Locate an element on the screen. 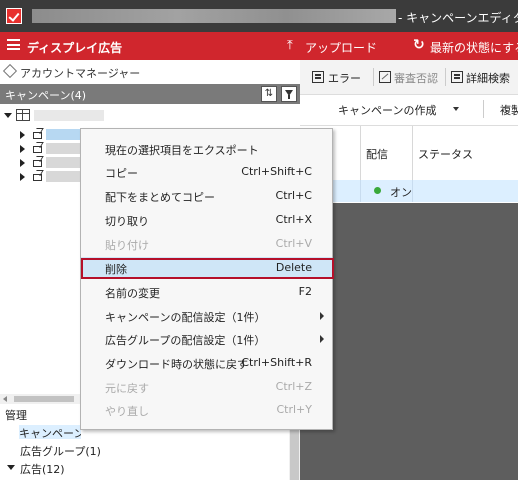 This screenshot has width=518, height=480. blurred-account-label is located at coordinates (69, 115).